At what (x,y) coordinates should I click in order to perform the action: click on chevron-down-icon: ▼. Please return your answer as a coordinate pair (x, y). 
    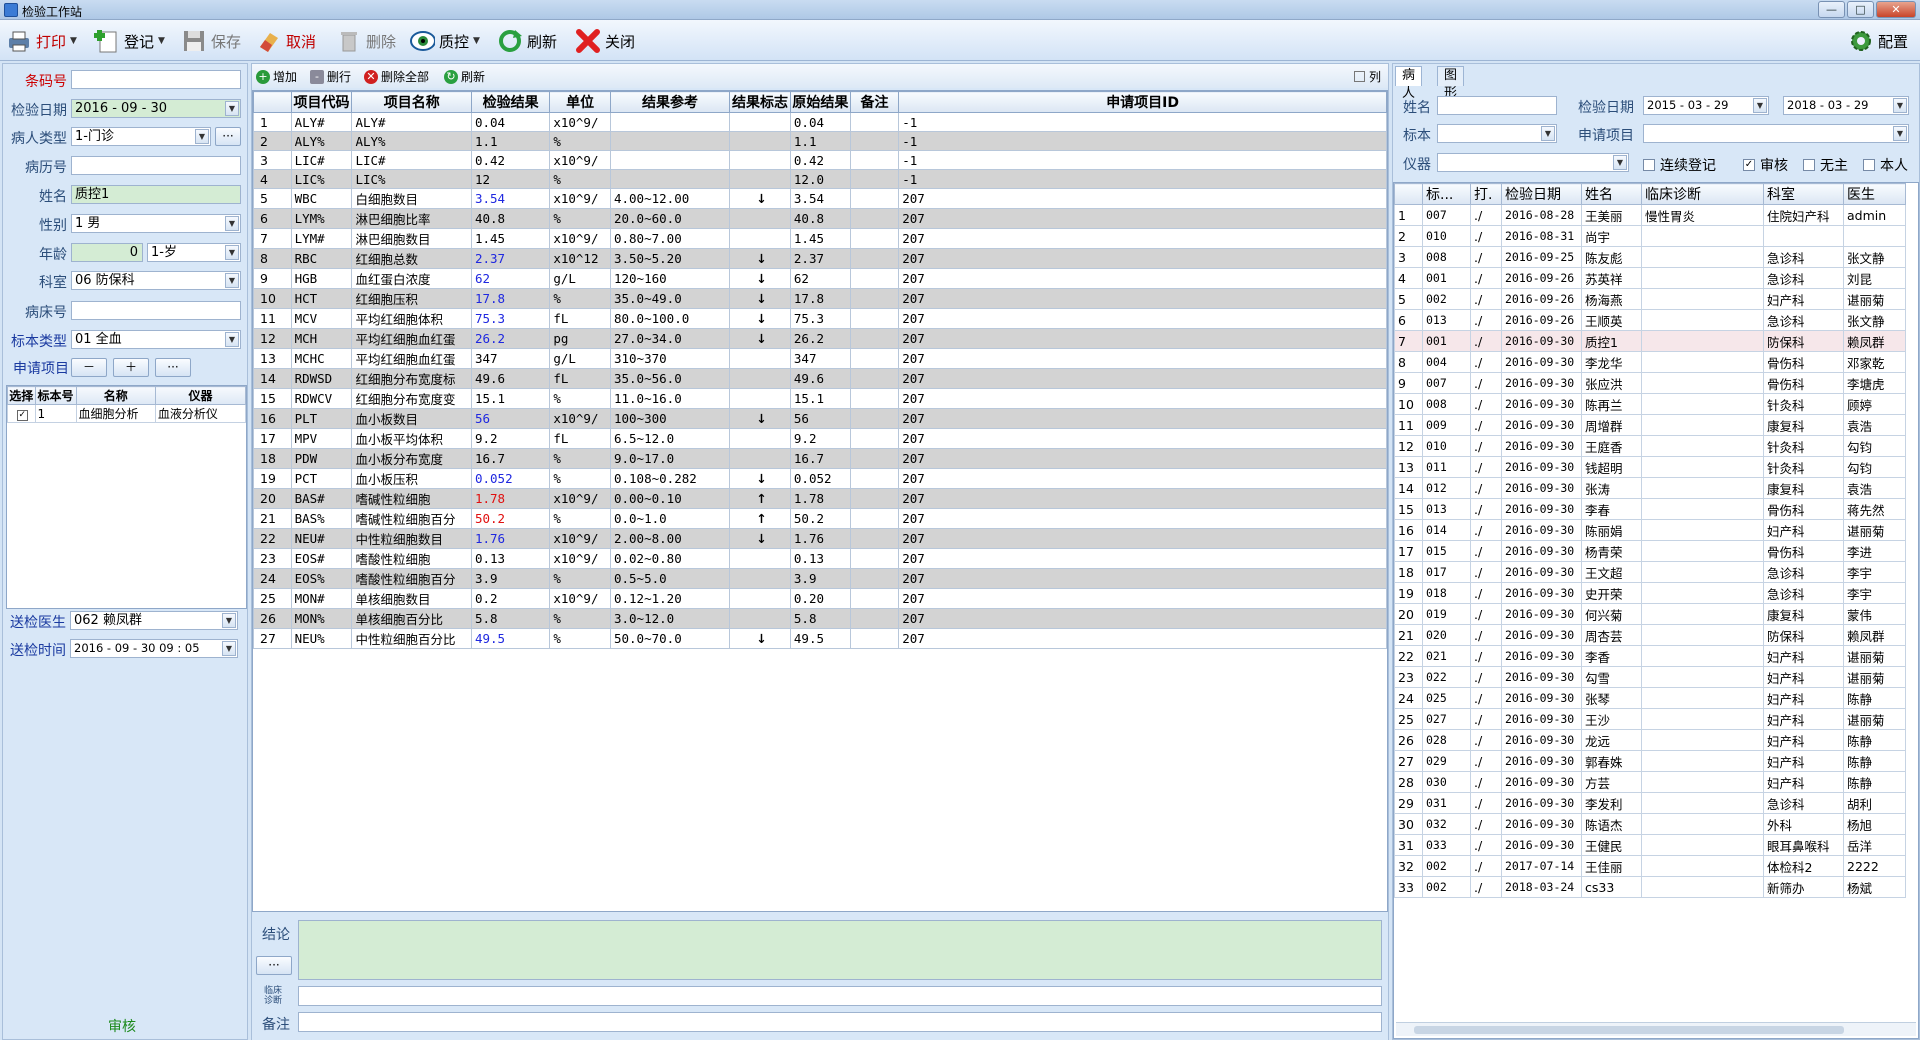
    Looking at the image, I should click on (1548, 133).